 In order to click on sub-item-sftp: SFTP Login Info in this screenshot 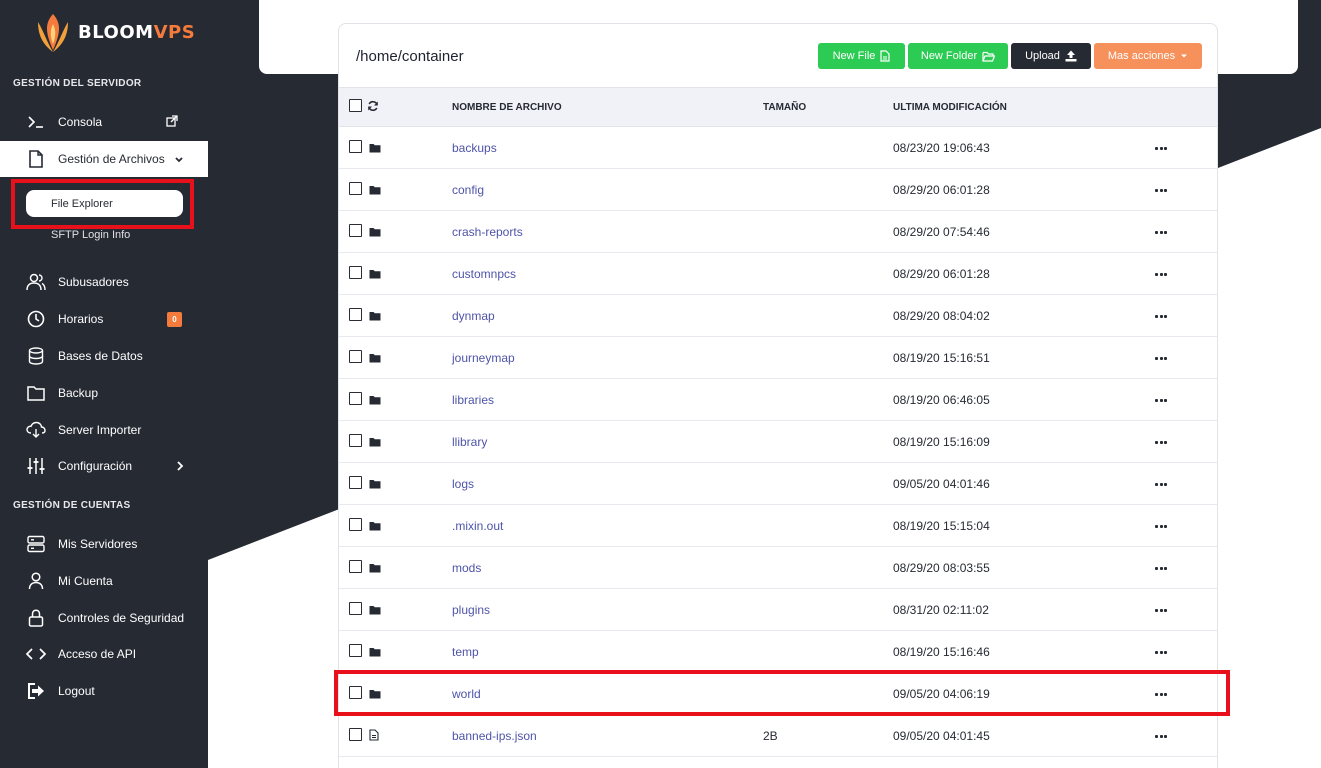, I will do `click(104, 234)`.